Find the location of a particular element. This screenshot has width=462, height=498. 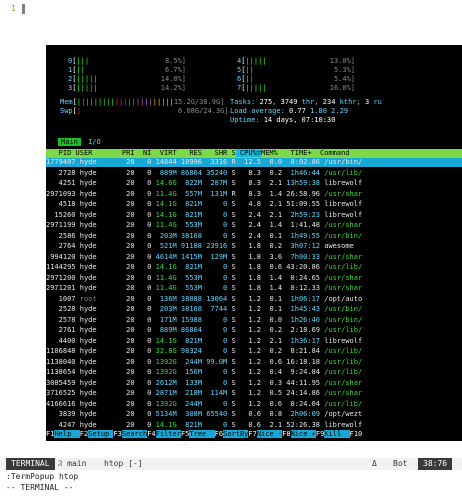

cell-state: R is located at coordinates (231, 193).